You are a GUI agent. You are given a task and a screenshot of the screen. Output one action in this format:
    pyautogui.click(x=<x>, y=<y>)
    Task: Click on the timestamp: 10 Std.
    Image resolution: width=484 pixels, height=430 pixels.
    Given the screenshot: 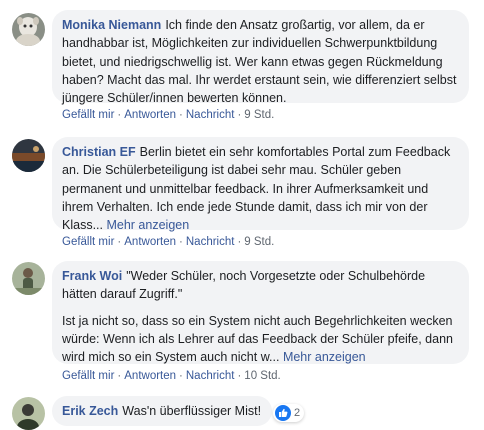 What is the action you would take?
    pyautogui.click(x=262, y=376)
    